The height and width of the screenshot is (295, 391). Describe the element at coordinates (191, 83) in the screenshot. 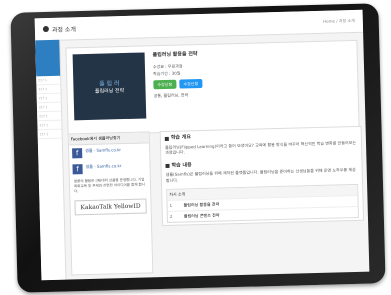

I see `enroll-button-2: 수강신청` at that location.